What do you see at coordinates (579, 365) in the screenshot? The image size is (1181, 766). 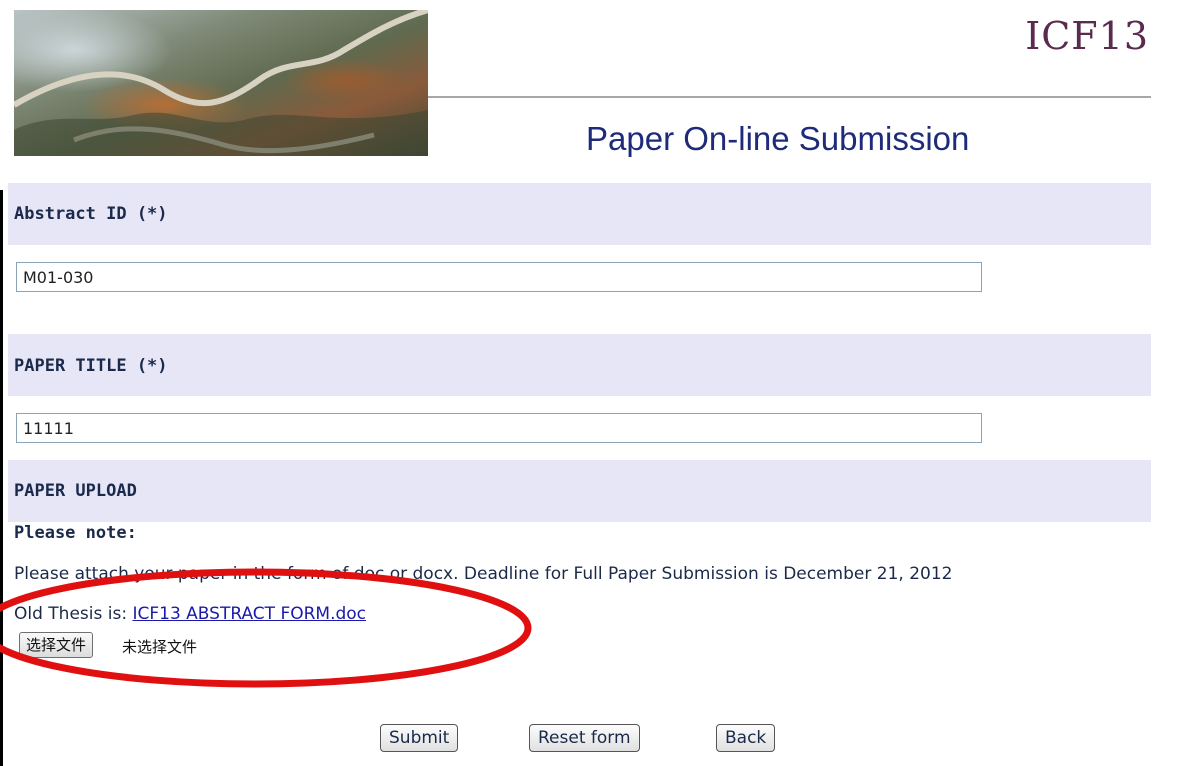 I see `paper-title-band` at bounding box center [579, 365].